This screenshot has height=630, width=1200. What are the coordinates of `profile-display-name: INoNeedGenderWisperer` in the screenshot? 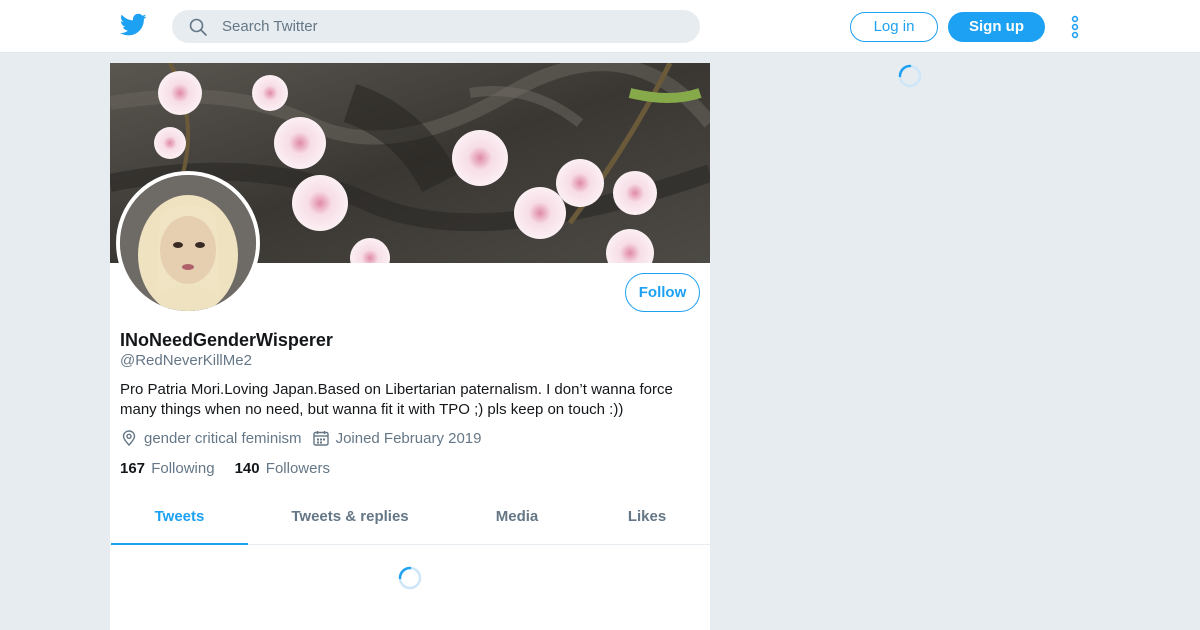 It's located at (226, 340).